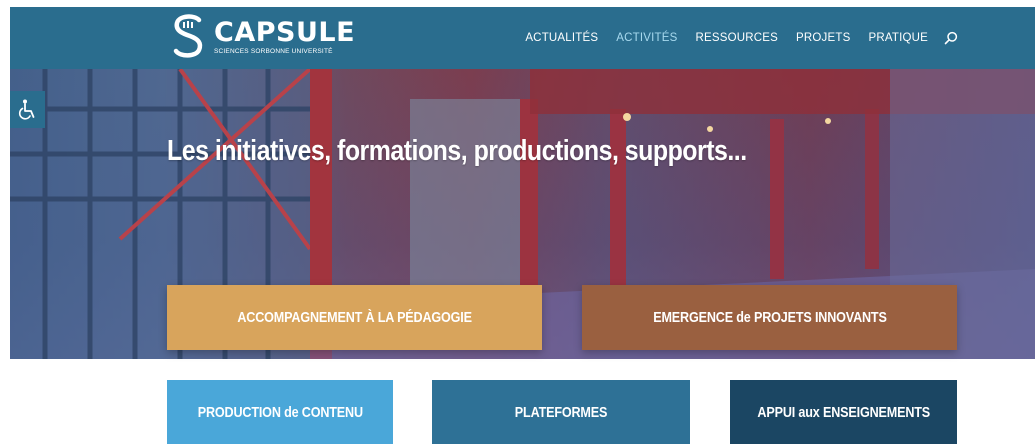 The image size is (1035, 444). What do you see at coordinates (188, 36) in the screenshot?
I see `logo-mark-icon` at bounding box center [188, 36].